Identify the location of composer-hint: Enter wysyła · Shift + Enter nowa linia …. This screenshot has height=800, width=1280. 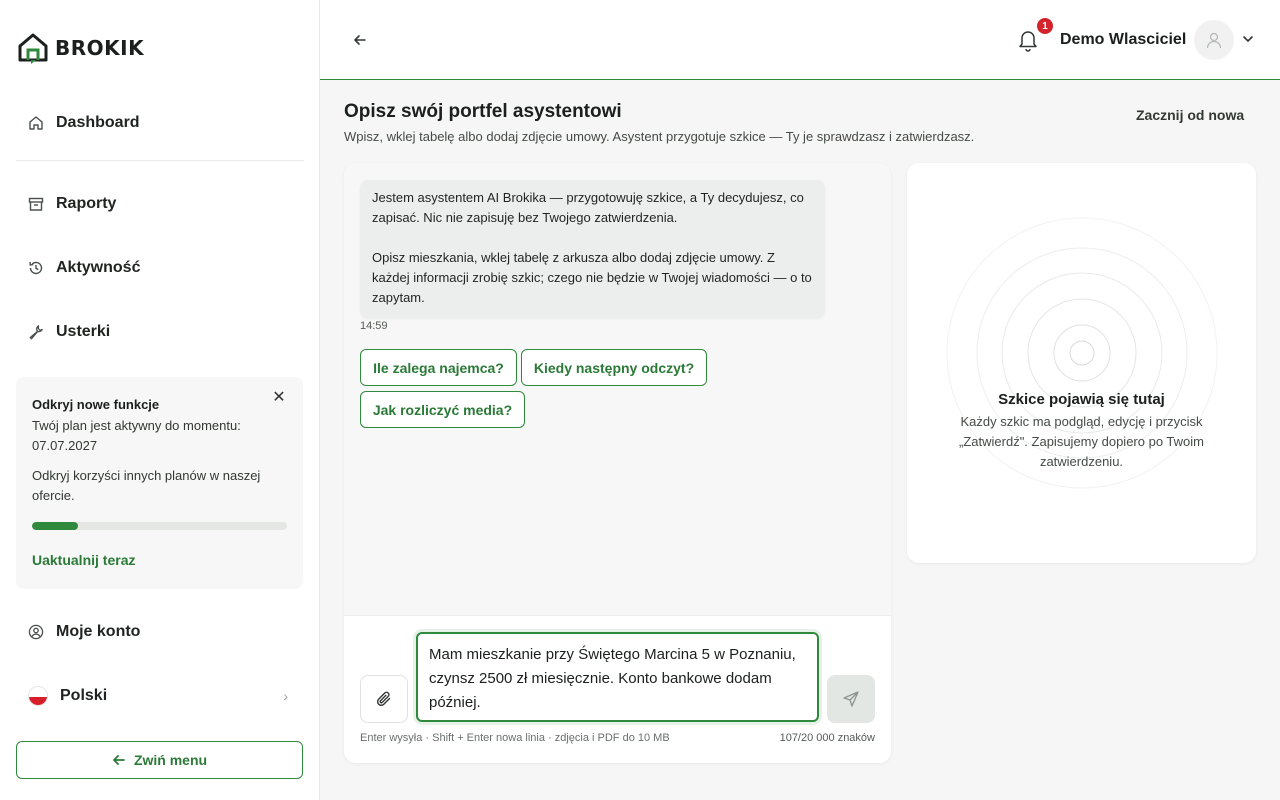
(515, 738).